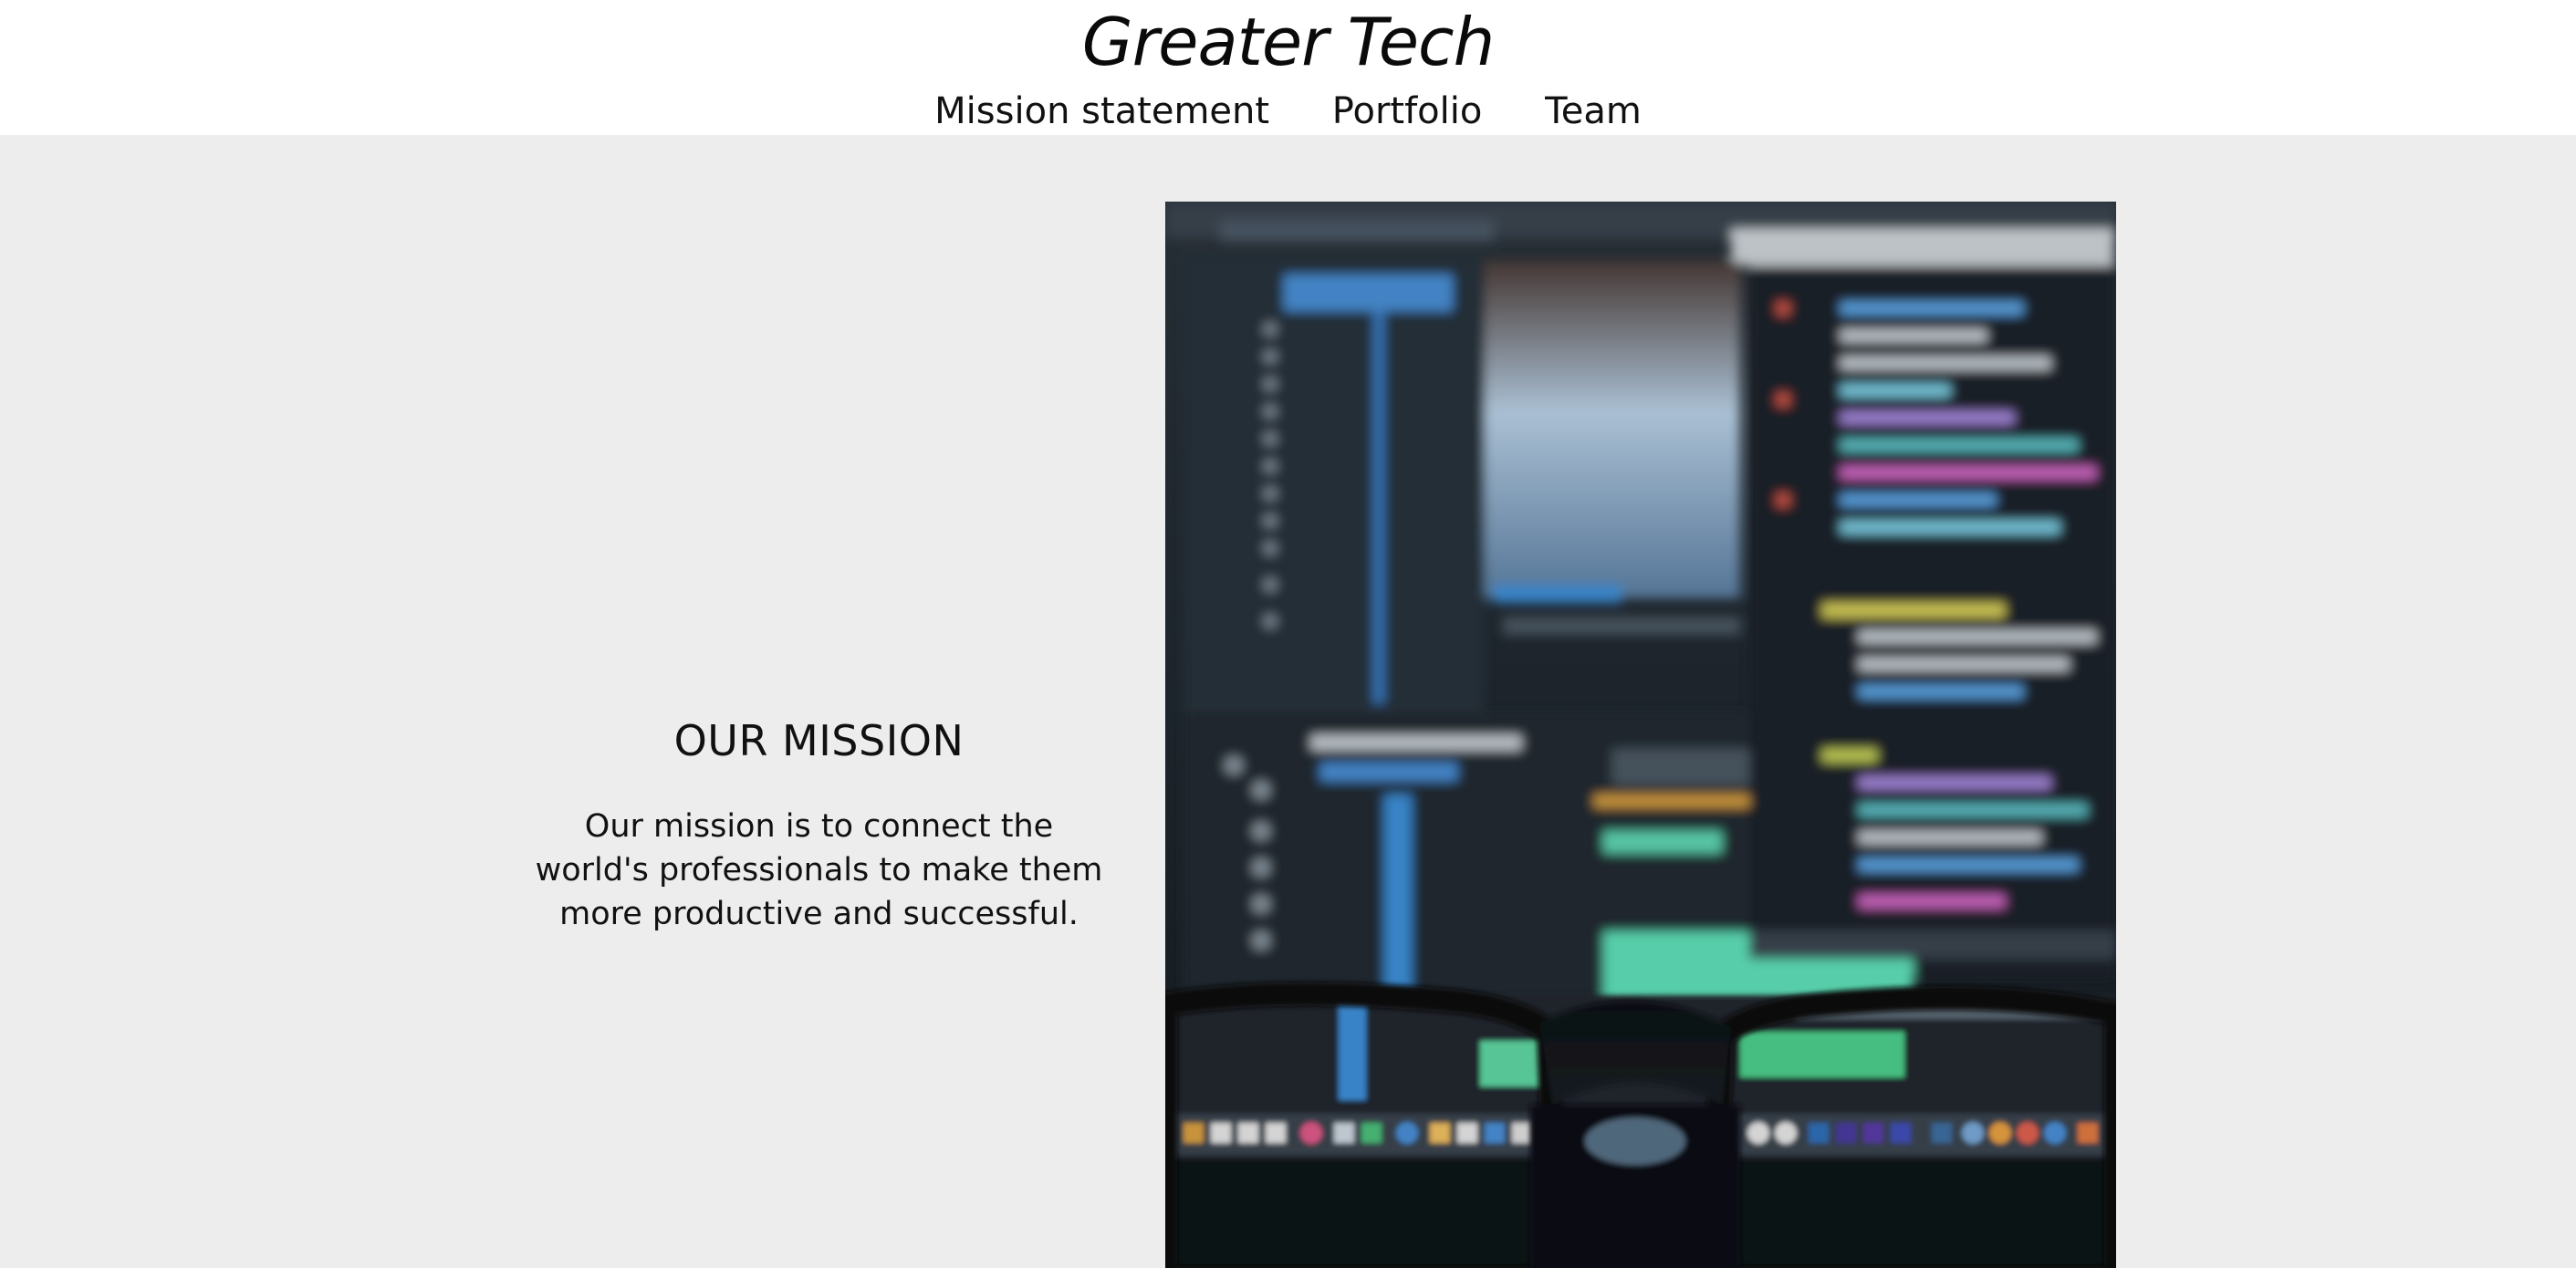  What do you see at coordinates (1288, 42) in the screenshot?
I see `brand-logo-text: Greater Tech` at bounding box center [1288, 42].